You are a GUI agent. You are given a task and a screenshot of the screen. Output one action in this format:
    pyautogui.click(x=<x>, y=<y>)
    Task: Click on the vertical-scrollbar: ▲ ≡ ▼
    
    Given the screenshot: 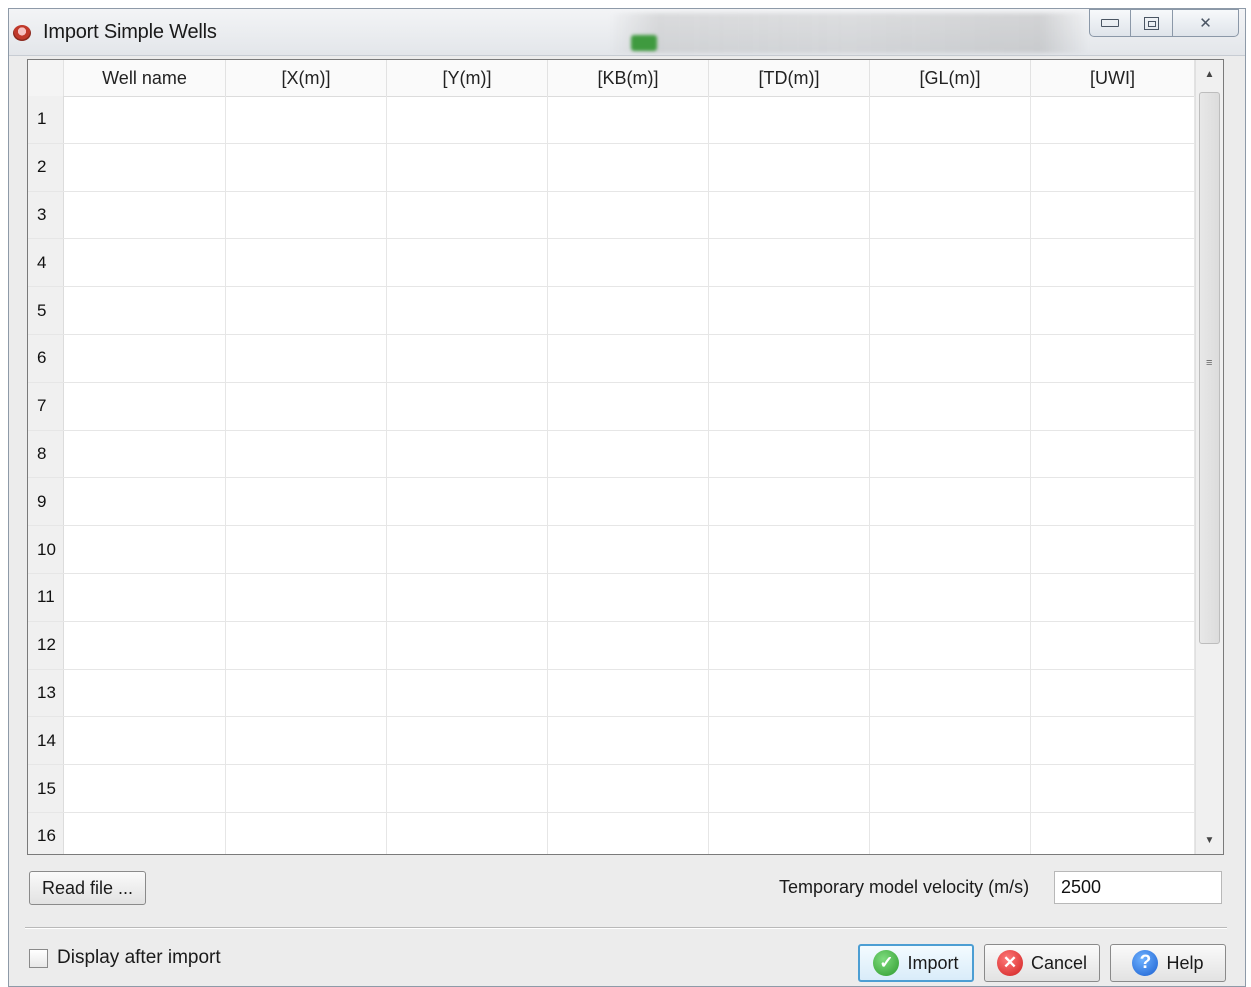 What is the action you would take?
    pyautogui.click(x=1209, y=457)
    